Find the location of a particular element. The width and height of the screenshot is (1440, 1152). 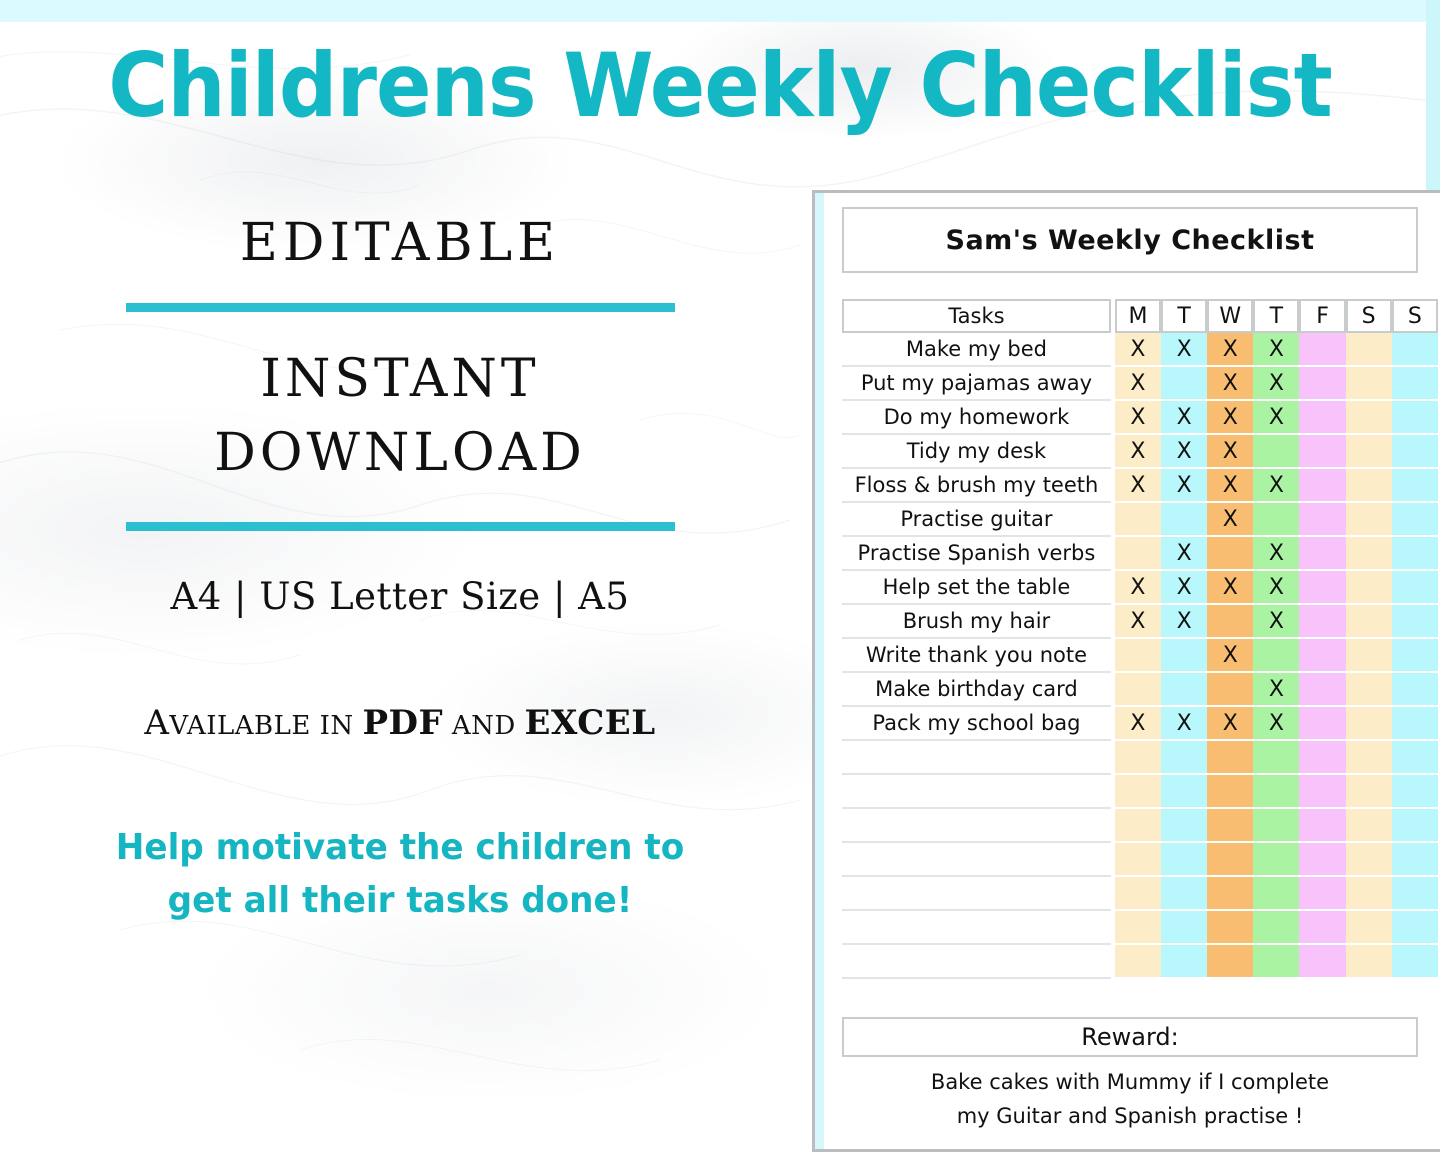

task-cell: Tidy my desk is located at coordinates (976, 452).